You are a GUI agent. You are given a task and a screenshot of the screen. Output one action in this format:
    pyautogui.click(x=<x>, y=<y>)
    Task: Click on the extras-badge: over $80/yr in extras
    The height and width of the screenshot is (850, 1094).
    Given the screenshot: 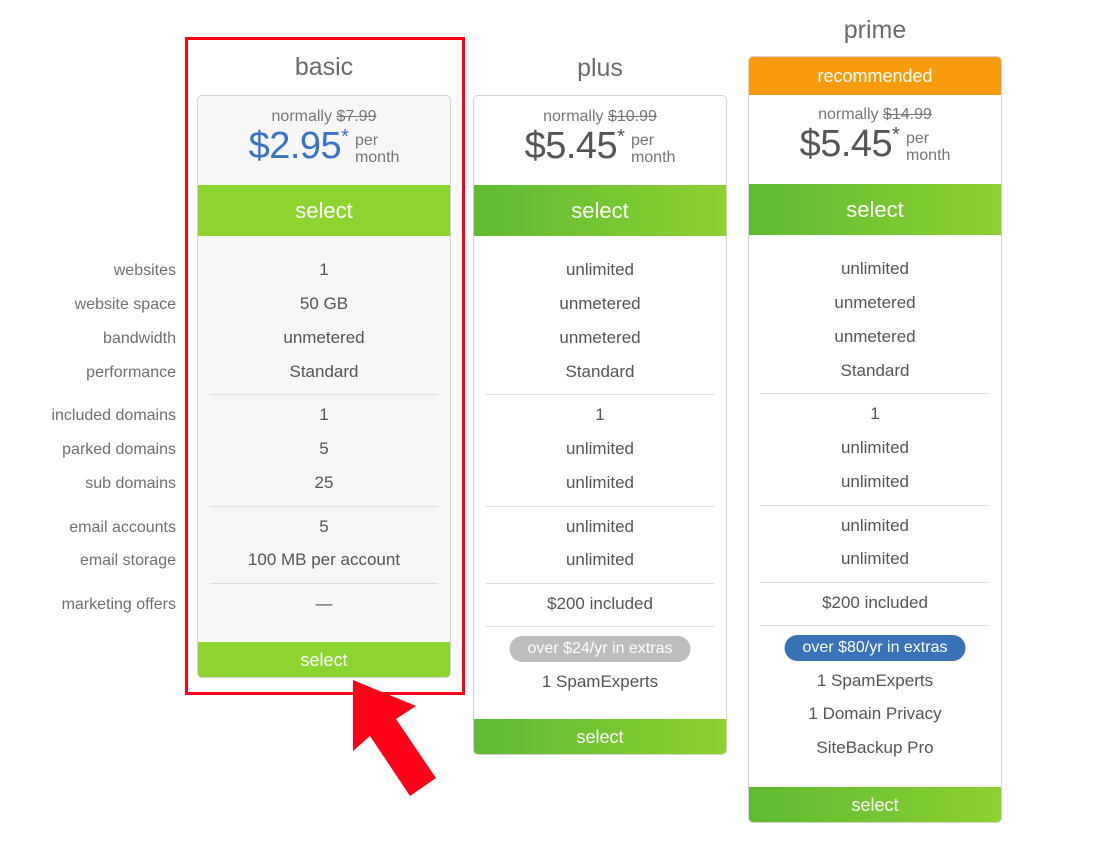 What is the action you would take?
    pyautogui.click(x=875, y=648)
    